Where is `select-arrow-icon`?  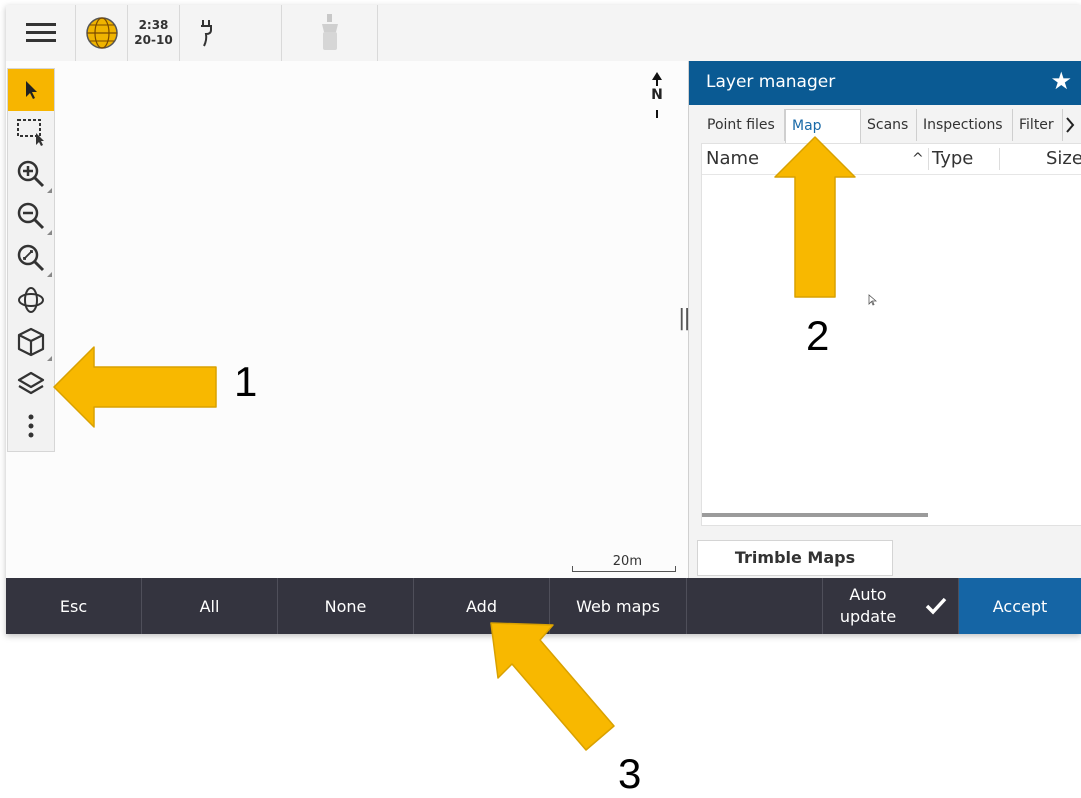
select-arrow-icon is located at coordinates (31, 90).